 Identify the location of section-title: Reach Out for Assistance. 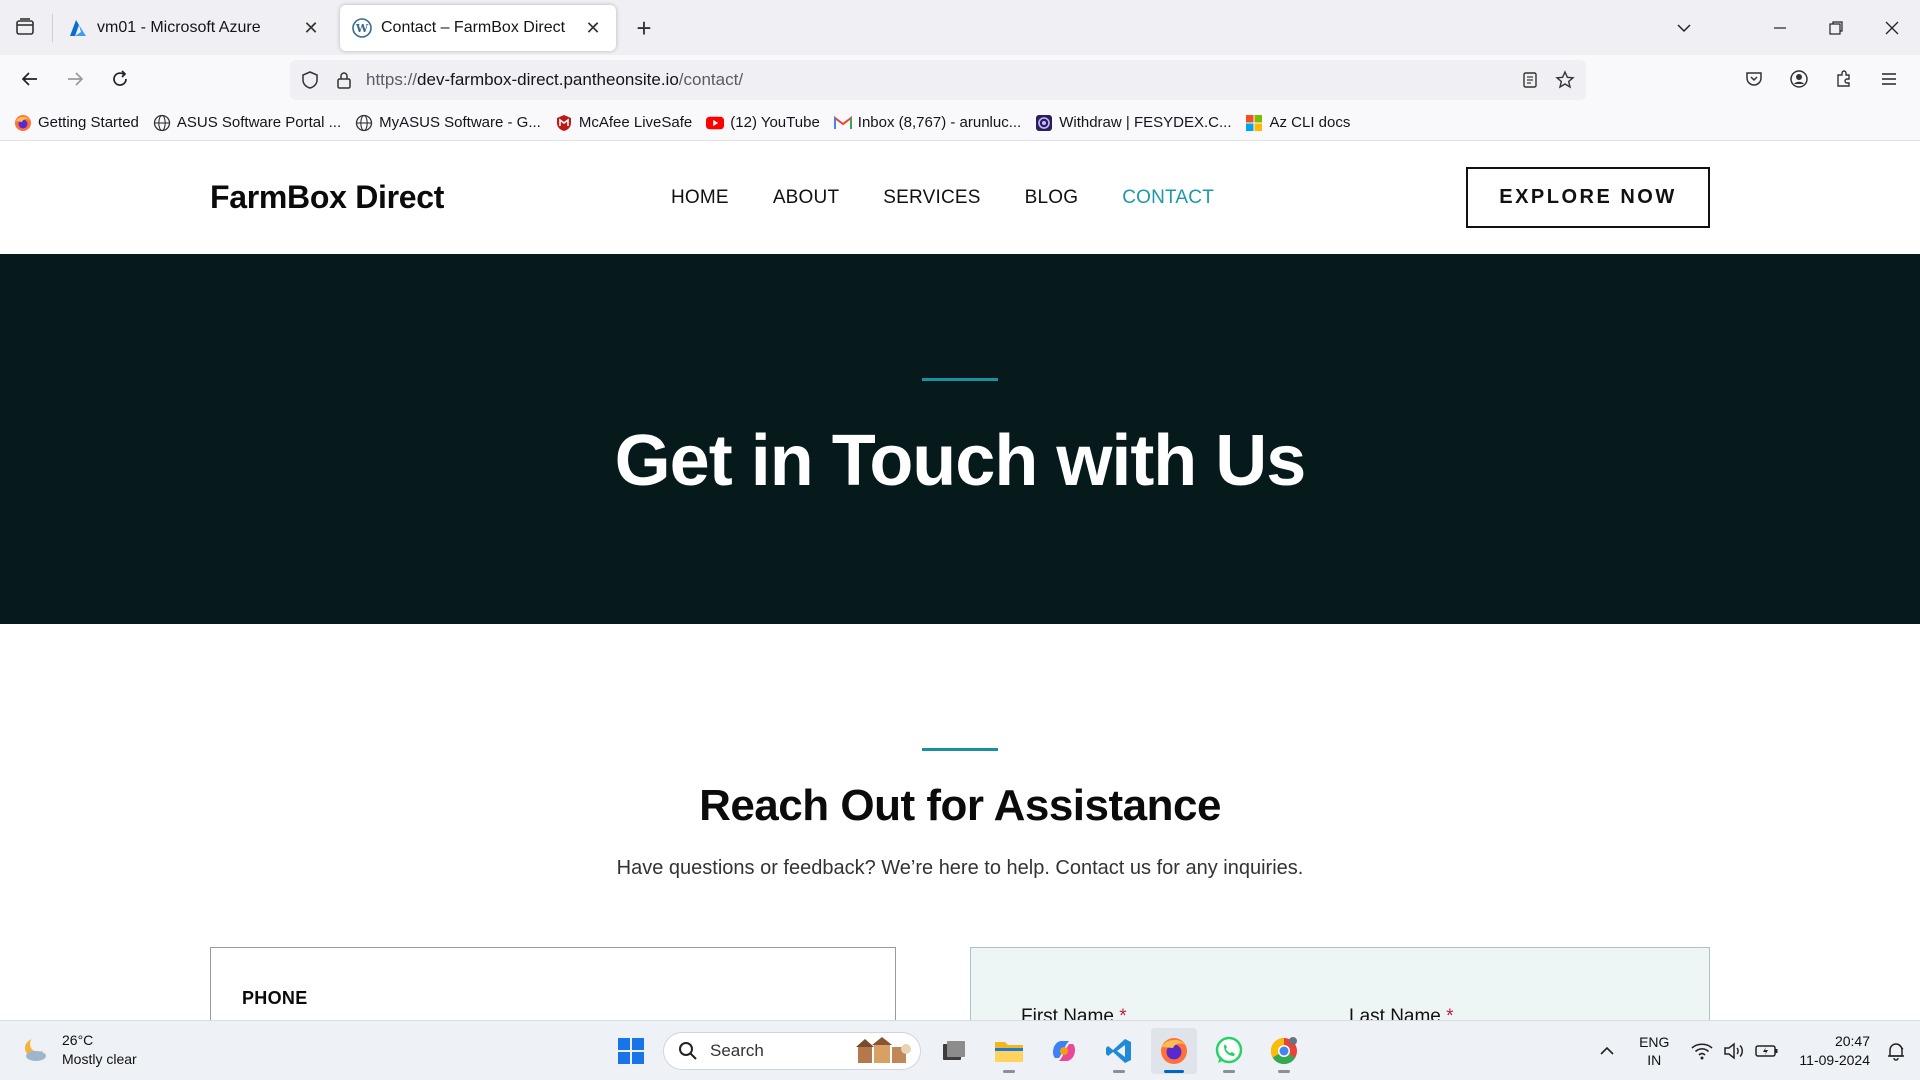
(960, 805).